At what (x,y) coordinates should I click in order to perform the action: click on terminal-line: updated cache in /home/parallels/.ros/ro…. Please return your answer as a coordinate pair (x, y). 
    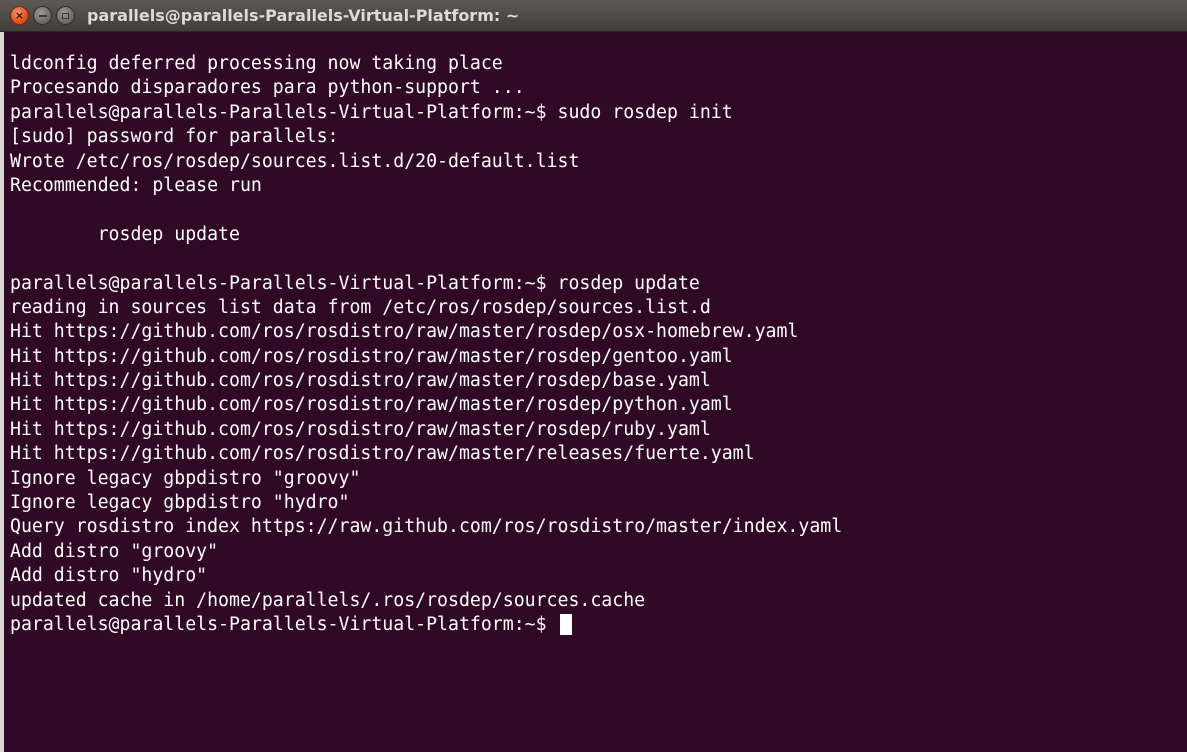
    Looking at the image, I should click on (328, 600).